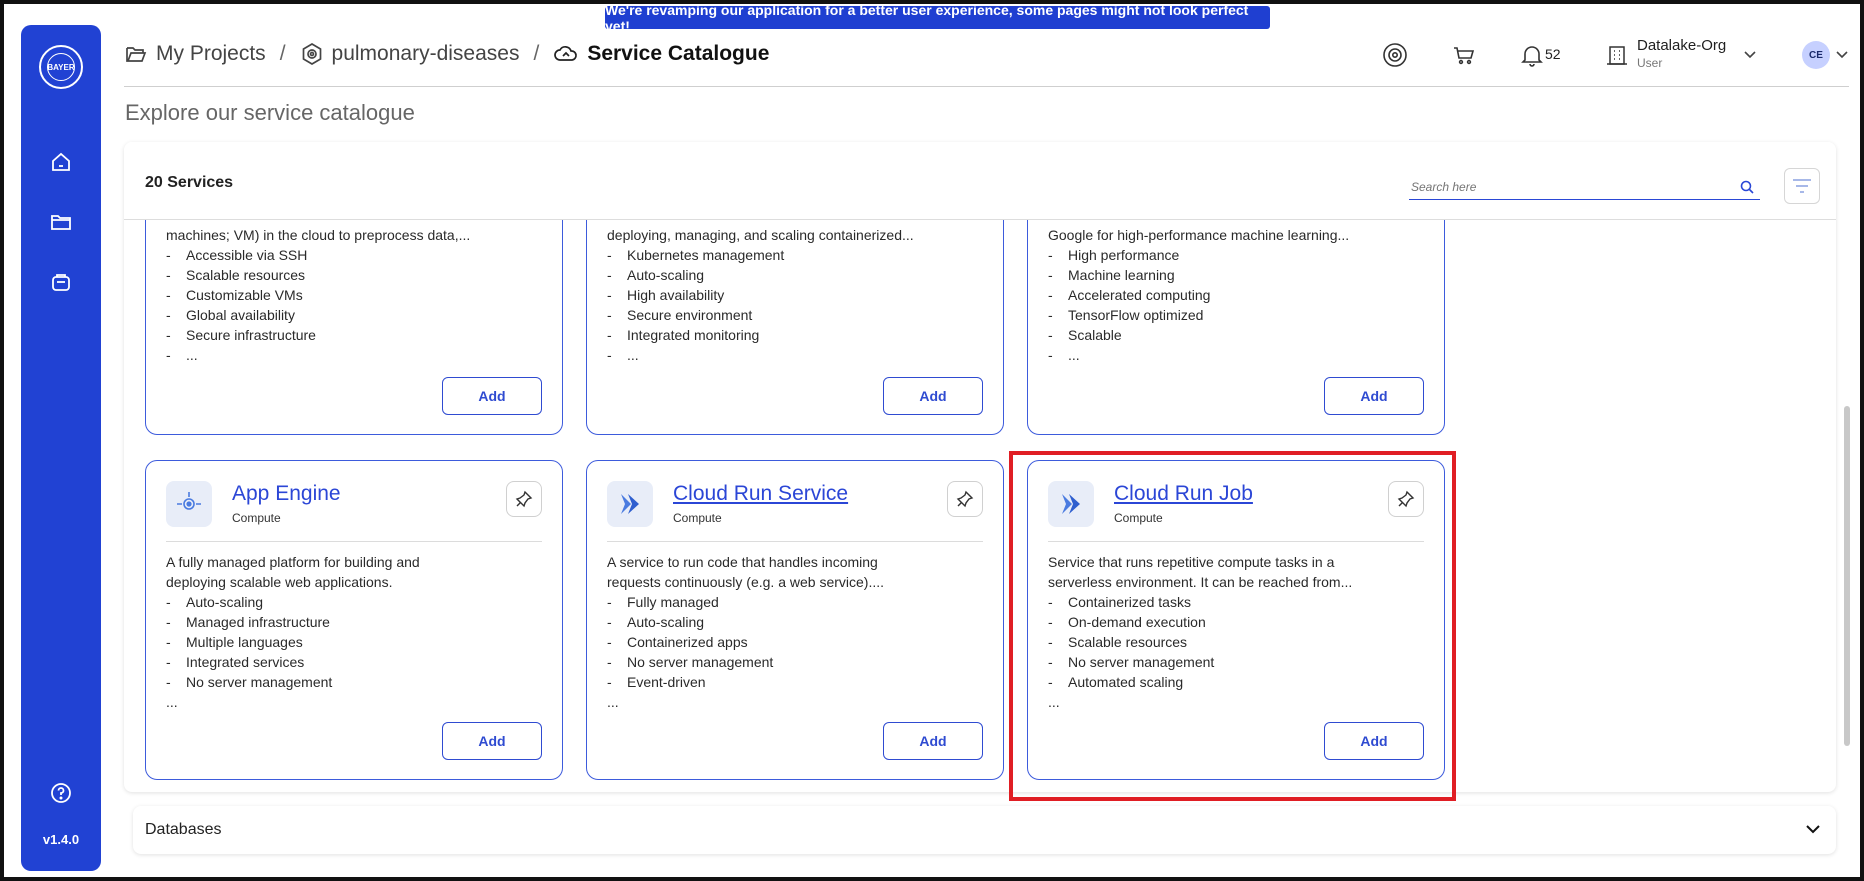  What do you see at coordinates (61, 448) in the screenshot?
I see `sidebar: BAYER v1.4.0` at bounding box center [61, 448].